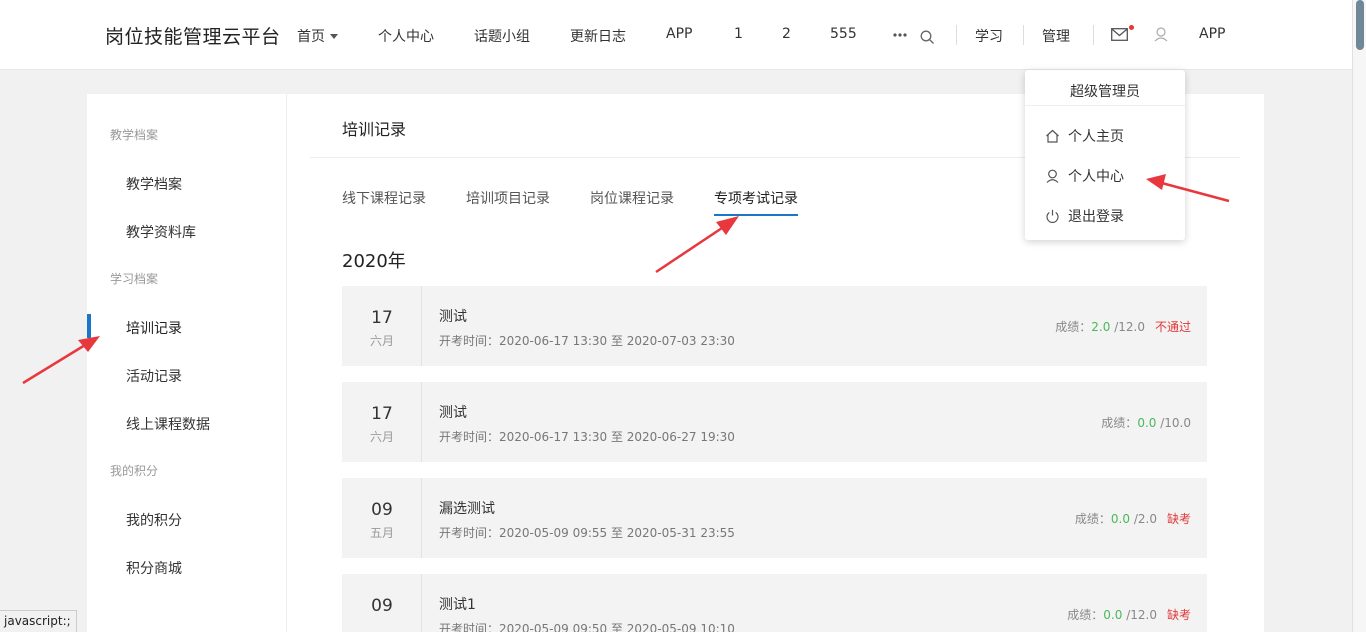  What do you see at coordinates (134, 471) in the screenshot?
I see `sidebar-group-title: 我的积分` at bounding box center [134, 471].